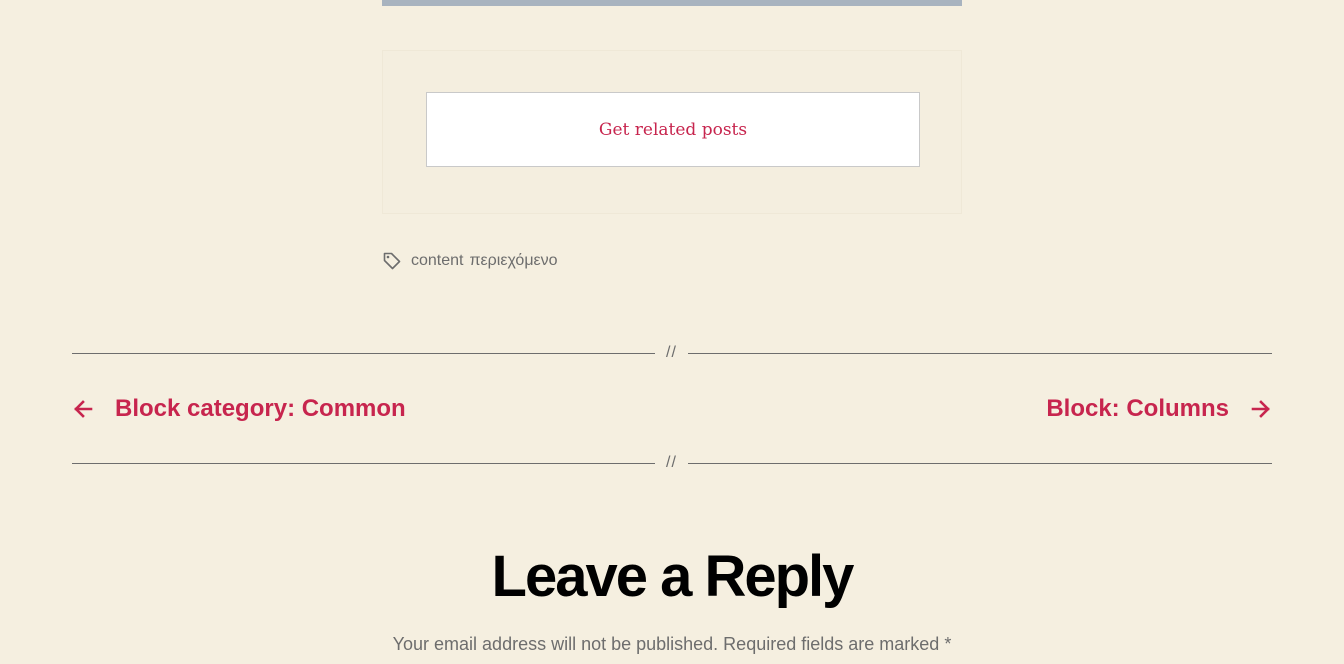 The height and width of the screenshot is (664, 1344). What do you see at coordinates (392, 261) in the screenshot?
I see `tag-icon` at bounding box center [392, 261].